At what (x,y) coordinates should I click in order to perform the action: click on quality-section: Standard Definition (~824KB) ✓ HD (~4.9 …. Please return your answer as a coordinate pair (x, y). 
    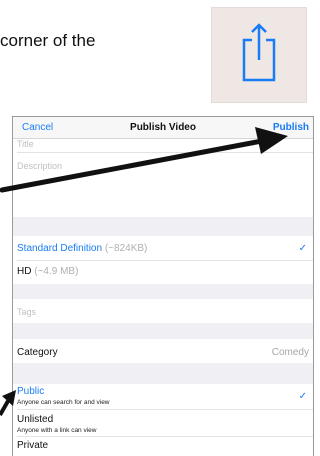
    Looking at the image, I should click on (163, 260).